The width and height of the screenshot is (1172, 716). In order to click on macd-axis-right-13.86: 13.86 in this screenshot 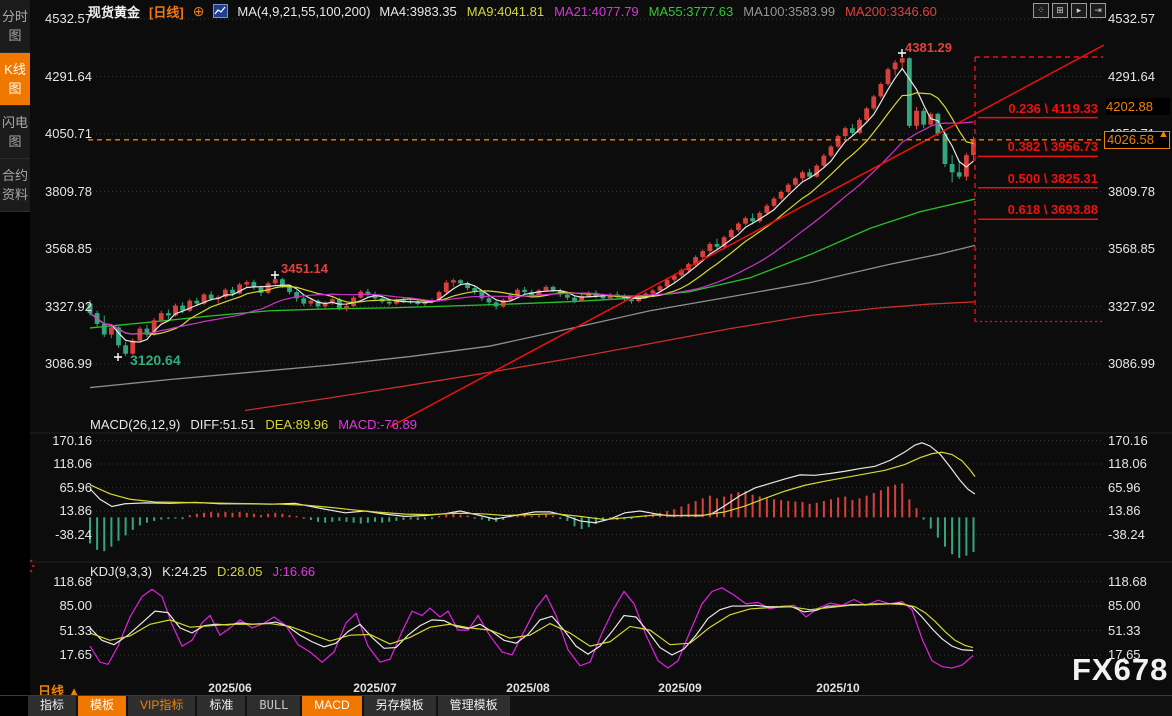, I will do `click(1124, 511)`.